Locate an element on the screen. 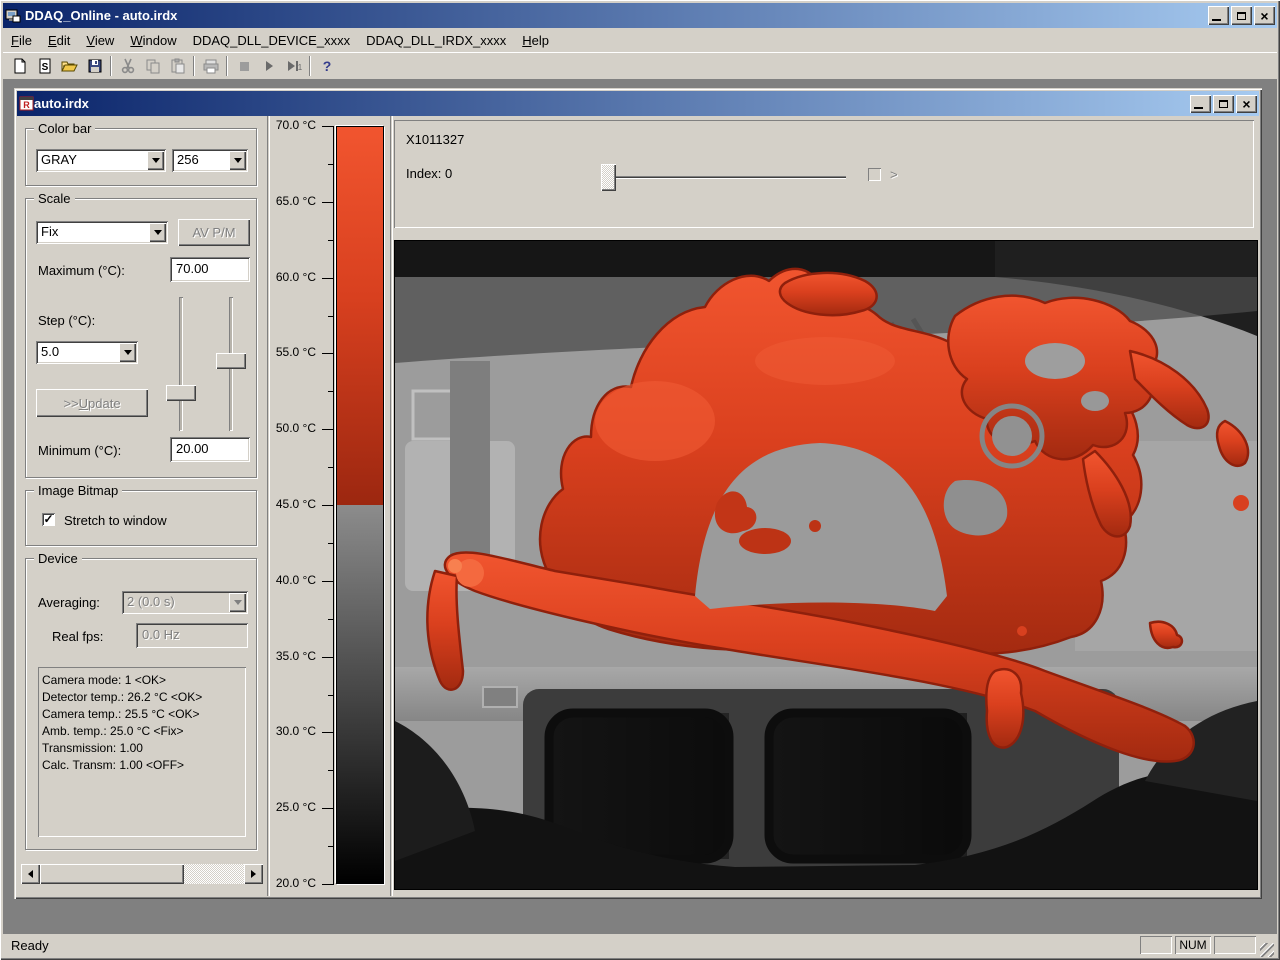 This screenshot has height=960, width=1280. play-one-icon: 1 is located at coordinates (294, 66).